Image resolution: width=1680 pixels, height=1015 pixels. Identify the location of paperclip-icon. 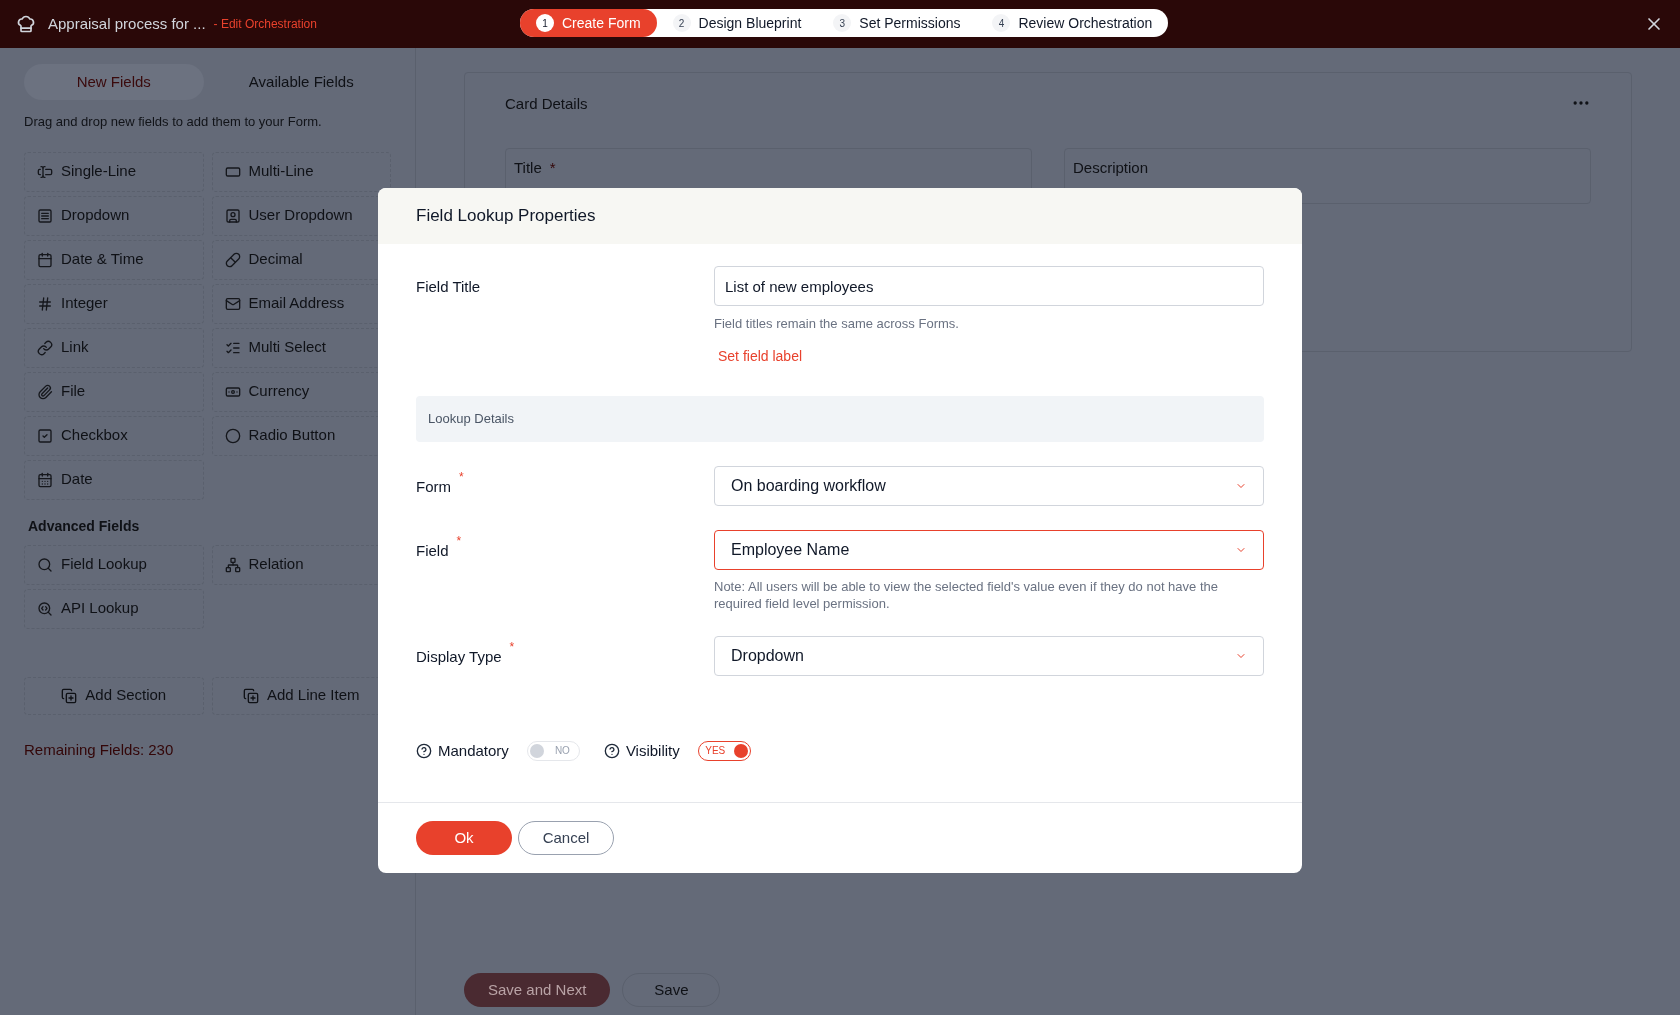
(45, 391).